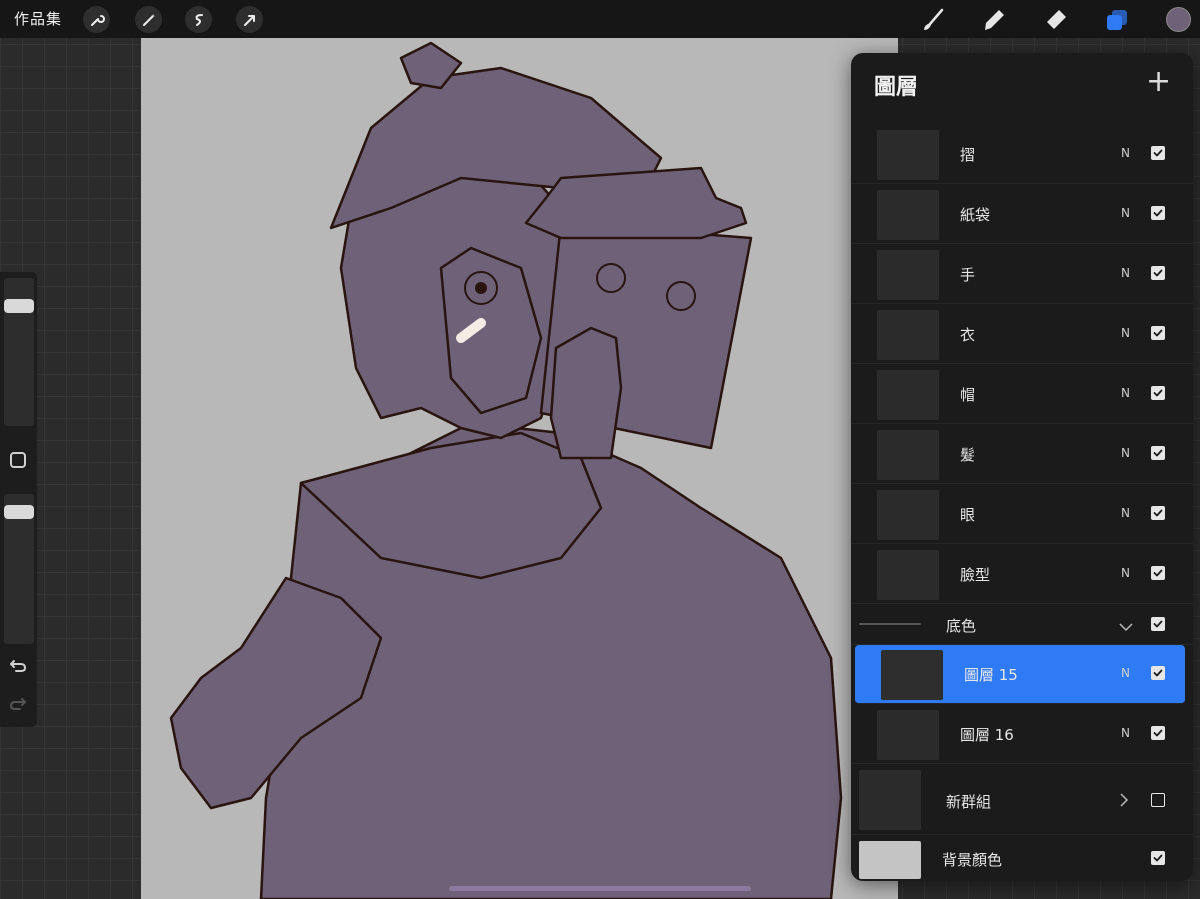 The width and height of the screenshot is (1200, 899). Describe the element at coordinates (1158, 82) in the screenshot. I see `add-layer-button: +` at that location.